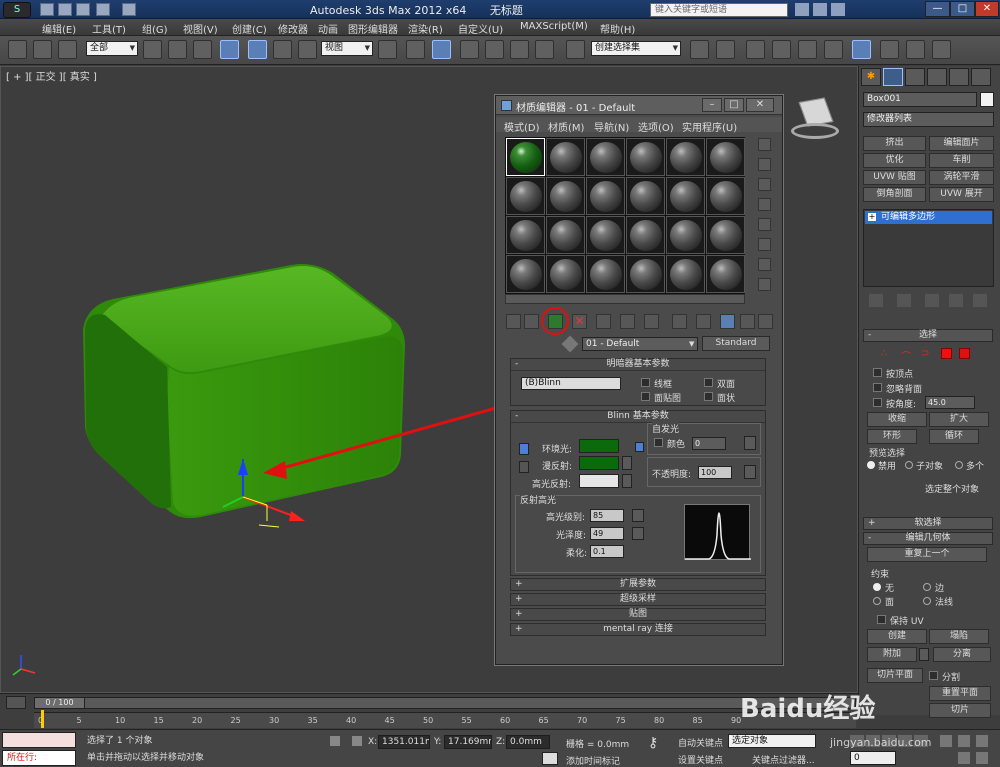 The image size is (1000, 767). What do you see at coordinates (524, 467) in the screenshot?
I see `lock-diffuse-specular-icon` at bounding box center [524, 467].